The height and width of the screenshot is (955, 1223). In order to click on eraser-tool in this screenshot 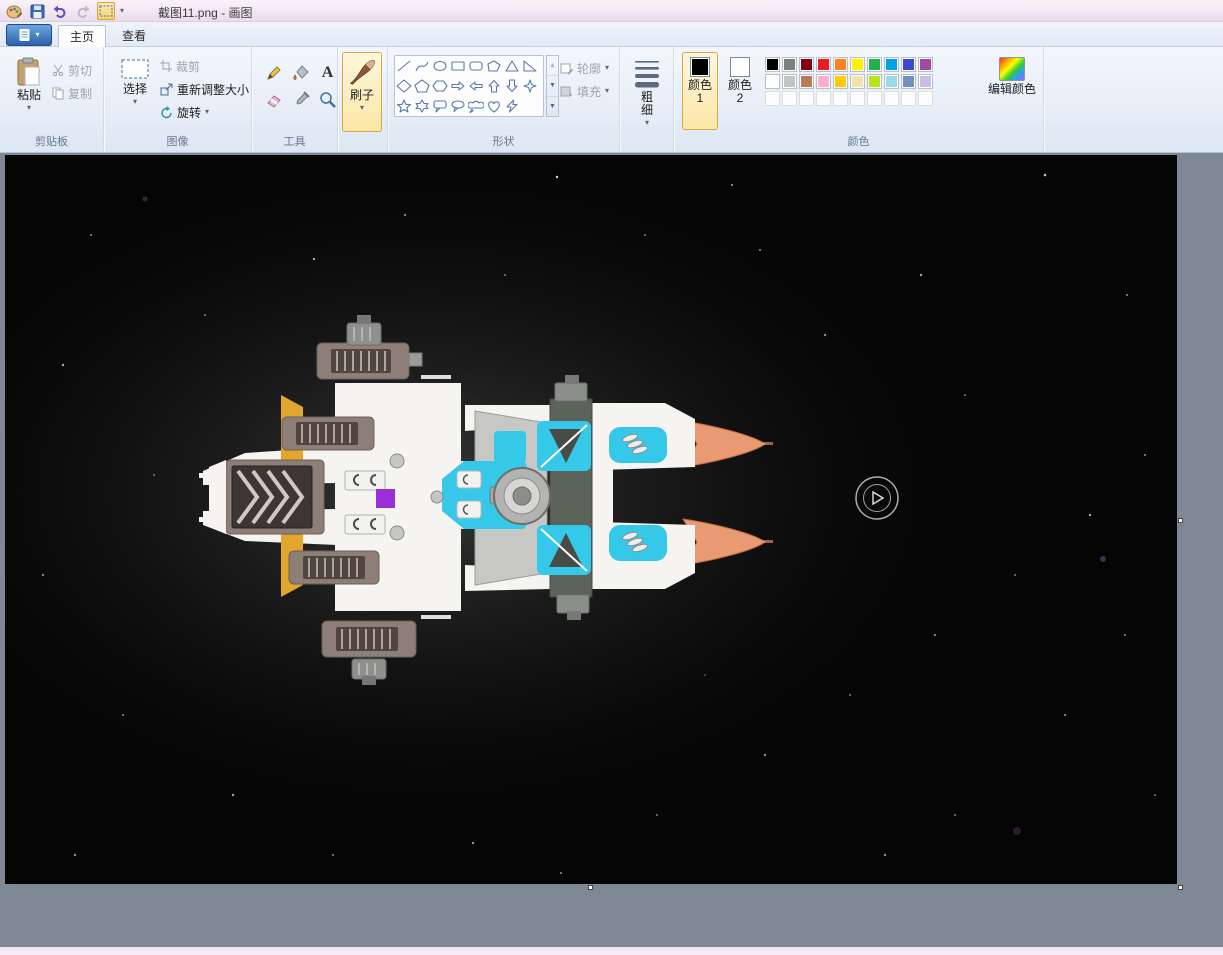, I will do `click(273, 99)`.